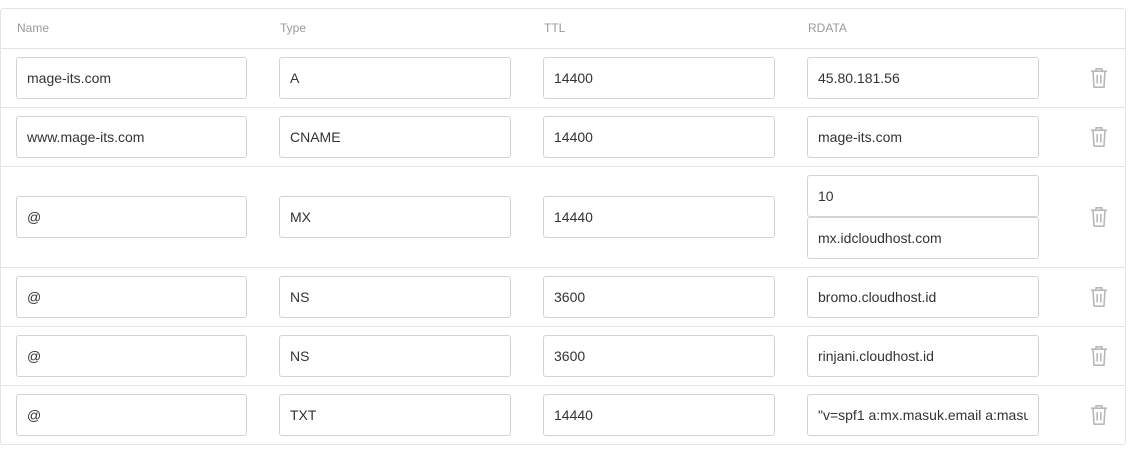 This screenshot has height=450, width=1132. I want to click on column-header-ttl: TTL, so click(555, 28).